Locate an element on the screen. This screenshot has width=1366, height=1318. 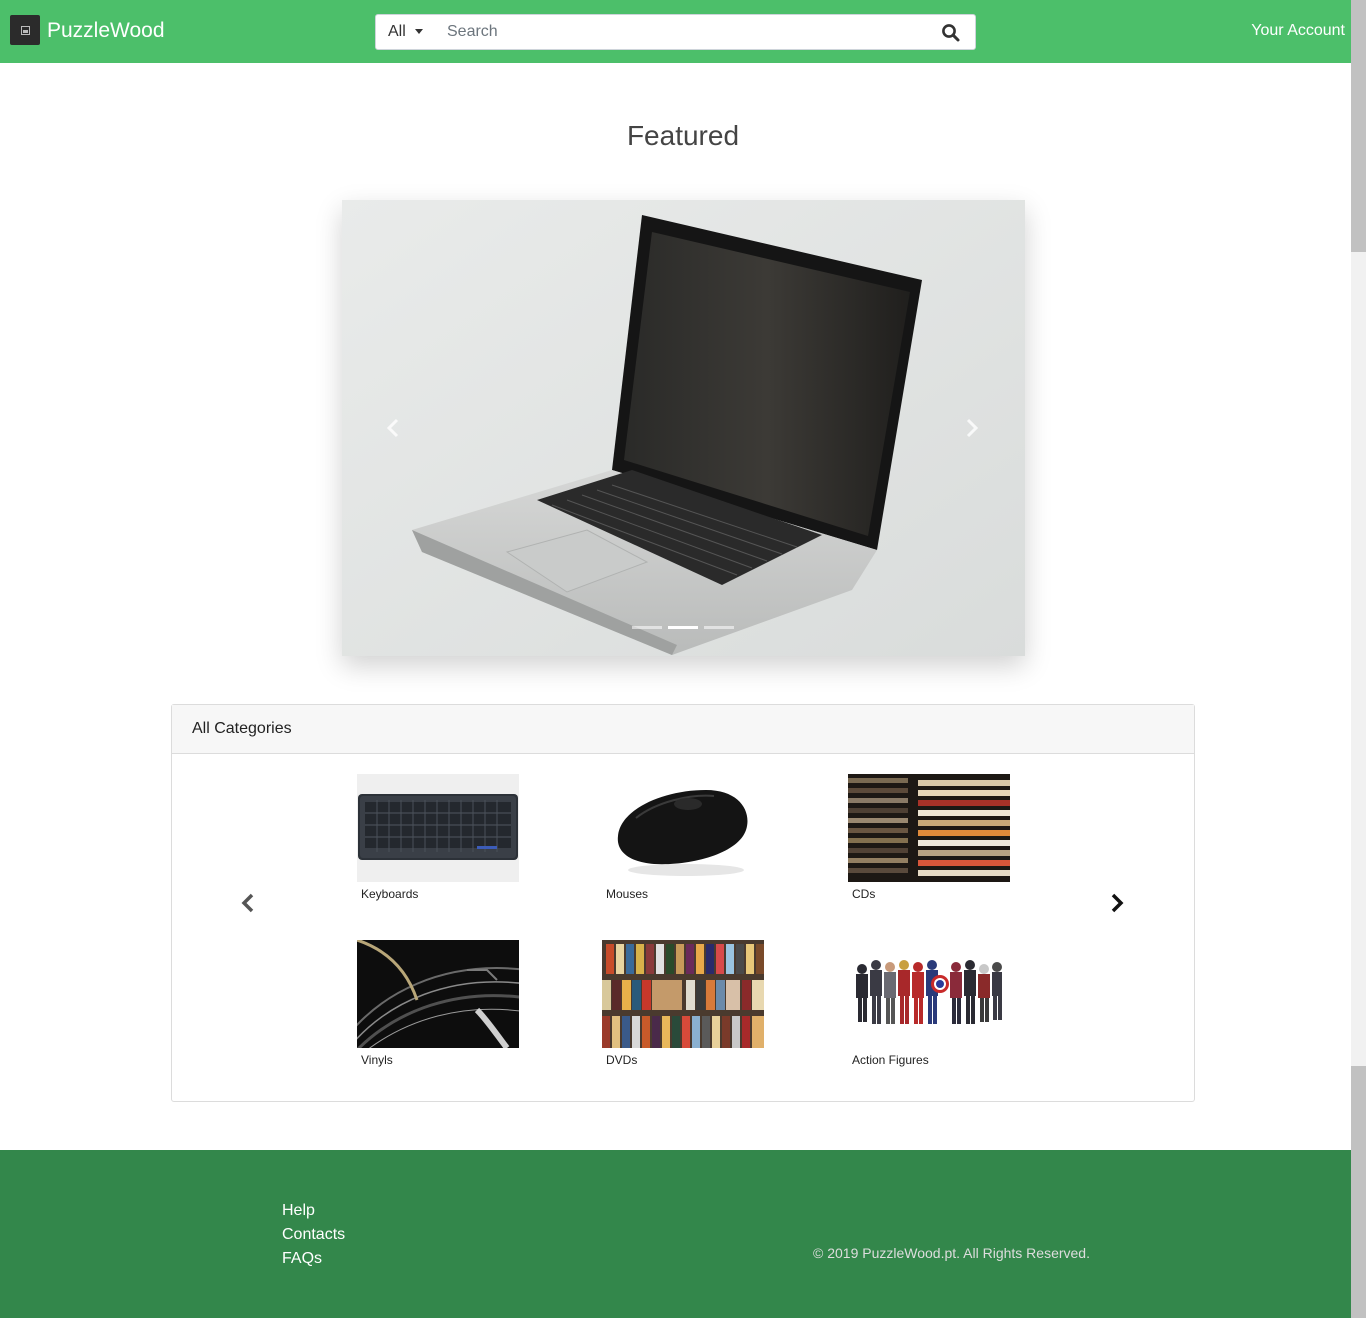
categories-prev-button is located at coordinates (248, 903).